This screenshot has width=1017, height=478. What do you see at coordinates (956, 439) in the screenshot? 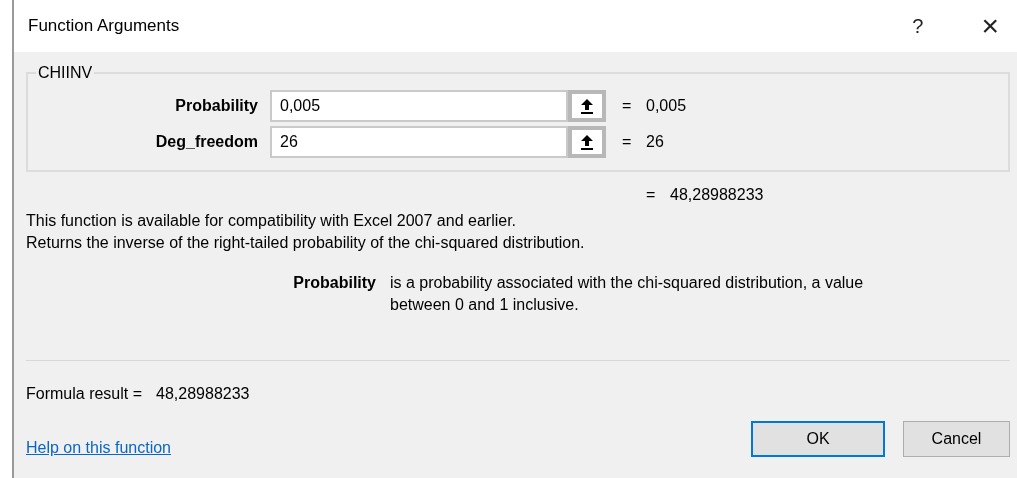
I see `cancel-button: Cancel` at bounding box center [956, 439].